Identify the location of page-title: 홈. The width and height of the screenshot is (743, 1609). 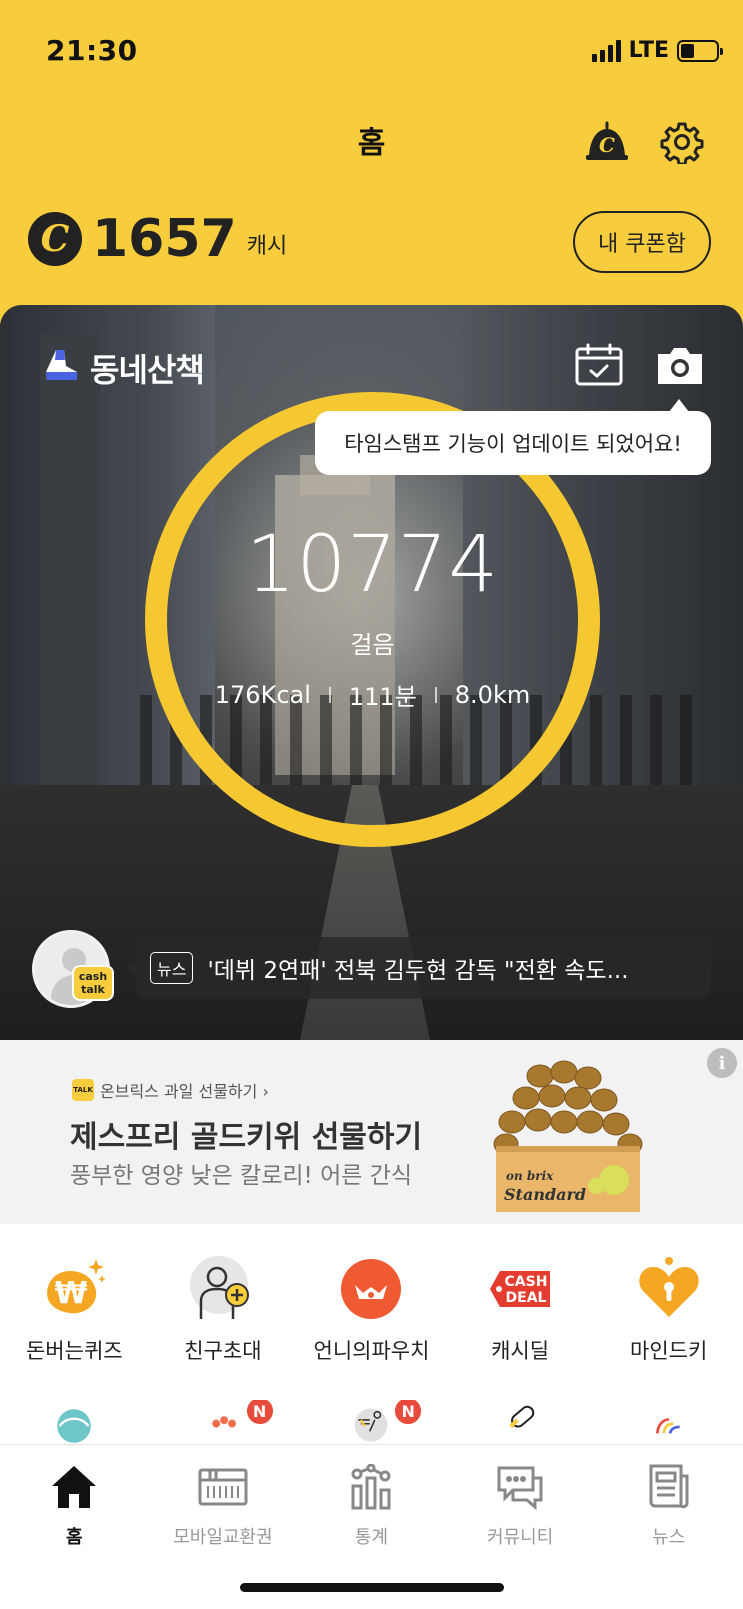
(371, 143).